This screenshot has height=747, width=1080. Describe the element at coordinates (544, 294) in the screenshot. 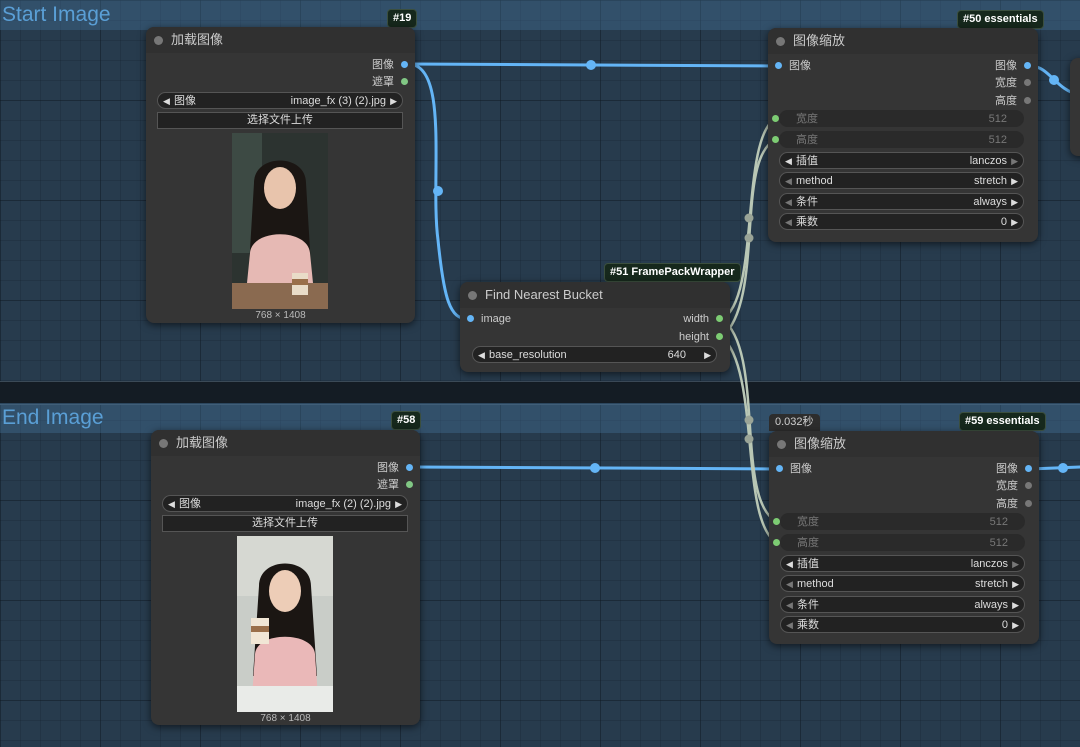

I see `node-title: Find Nearest Bucket` at that location.